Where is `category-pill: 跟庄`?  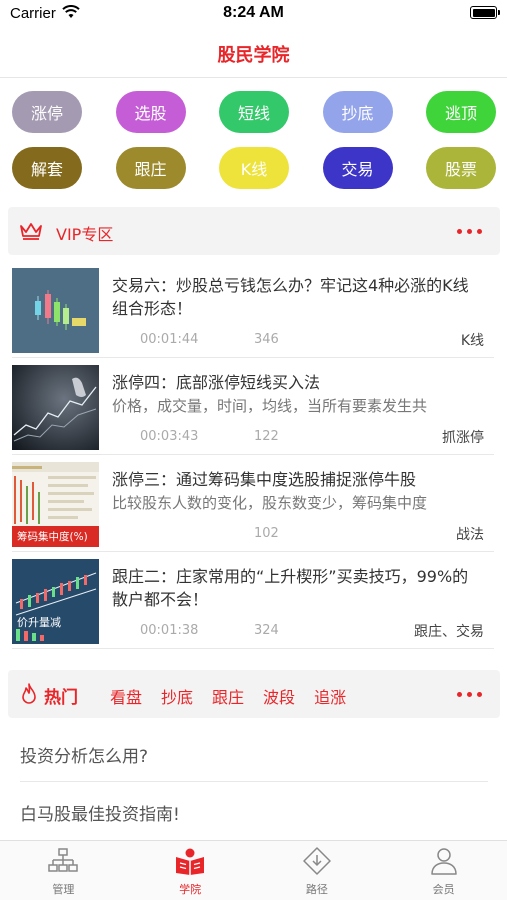 category-pill: 跟庄 is located at coordinates (150, 168).